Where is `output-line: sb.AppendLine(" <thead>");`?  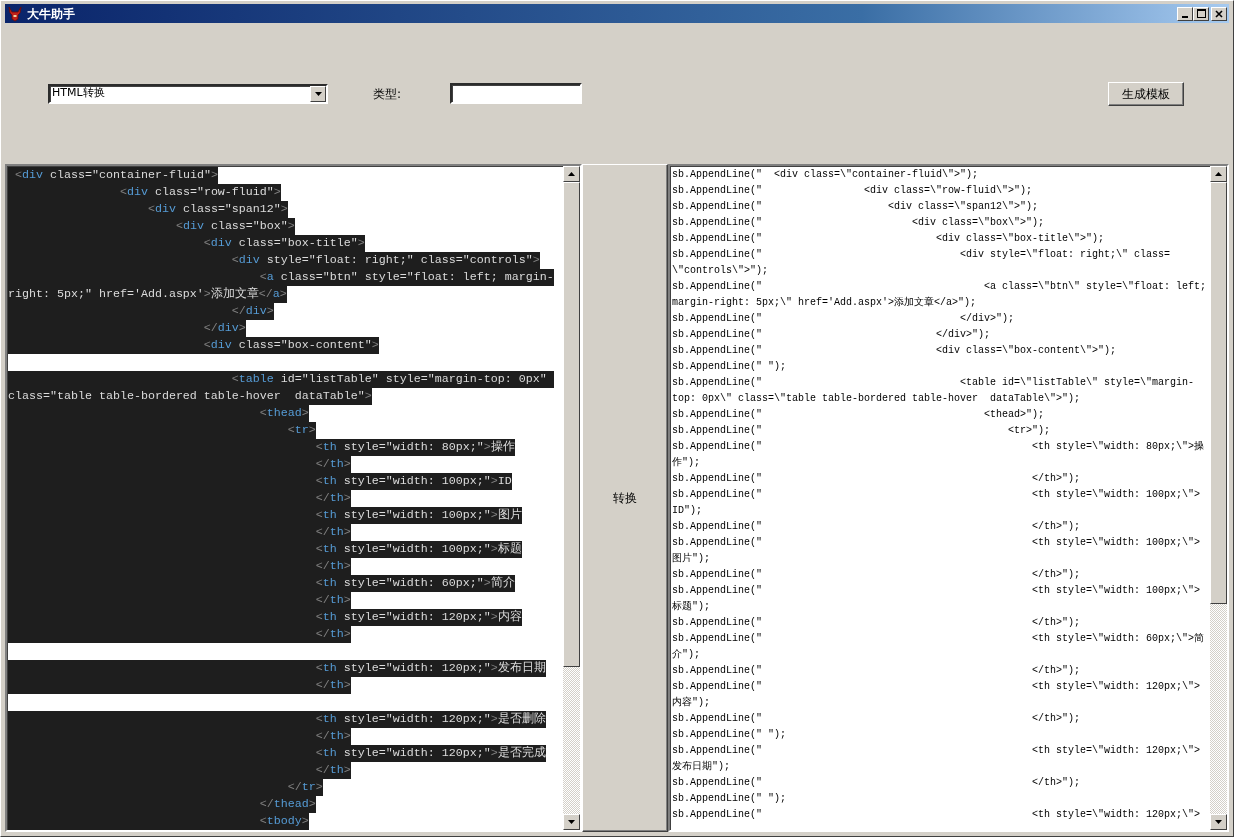 output-line: sb.AppendLine(" <thead>"); is located at coordinates (858, 415).